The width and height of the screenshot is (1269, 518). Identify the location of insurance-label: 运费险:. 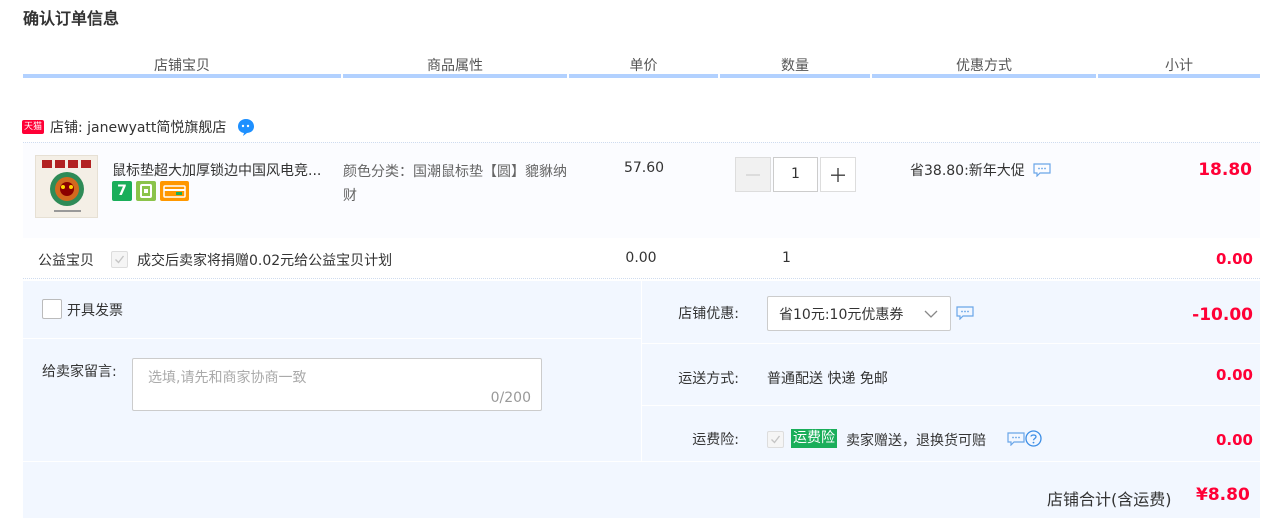
(715, 440).